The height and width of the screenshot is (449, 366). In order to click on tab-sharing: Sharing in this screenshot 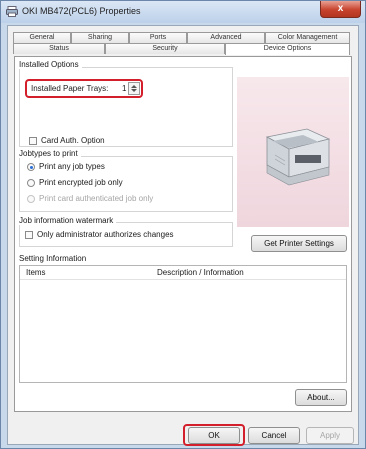, I will do `click(100, 37)`.